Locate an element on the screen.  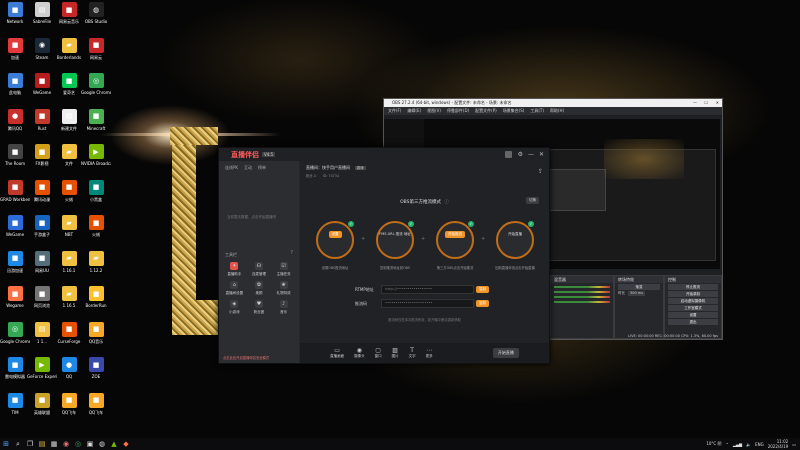
obs-icon: ◍ is located at coordinates (102, 444).